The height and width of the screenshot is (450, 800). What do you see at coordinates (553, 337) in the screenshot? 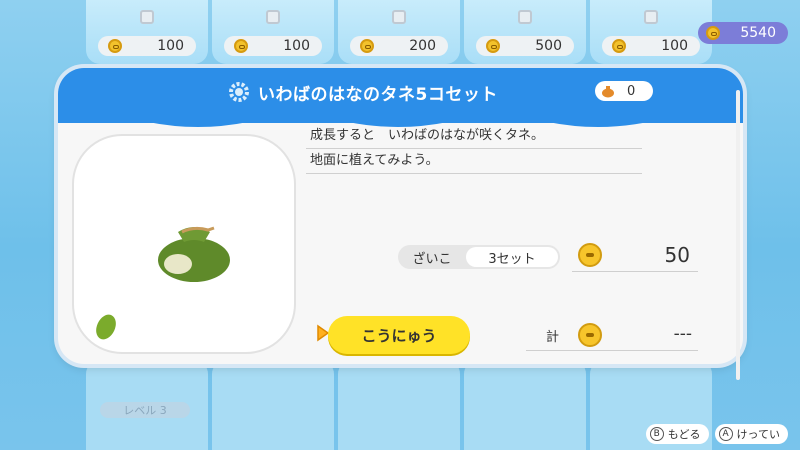
I see `total-label: 計` at bounding box center [553, 337].